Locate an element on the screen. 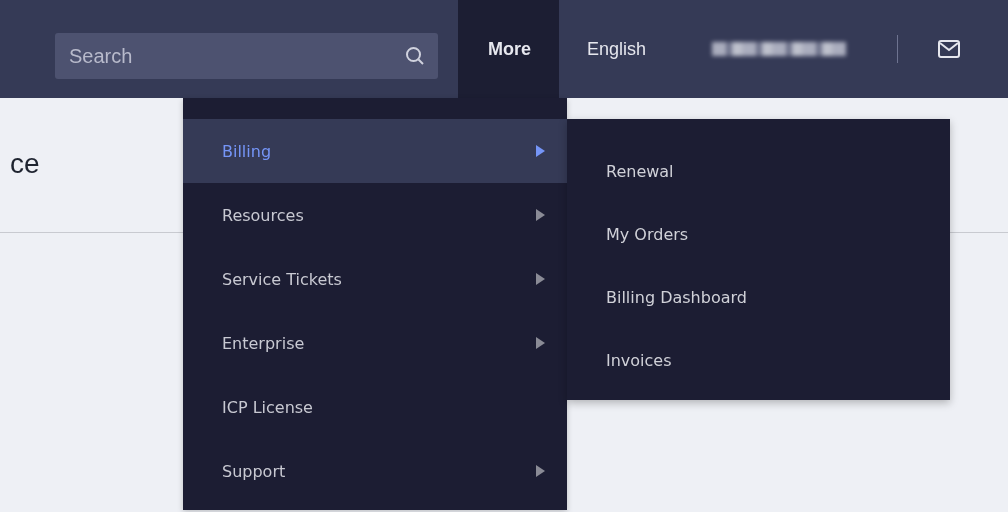 Image resolution: width=1008 pixels, height=512 pixels. nav-link: English is located at coordinates (616, 49).